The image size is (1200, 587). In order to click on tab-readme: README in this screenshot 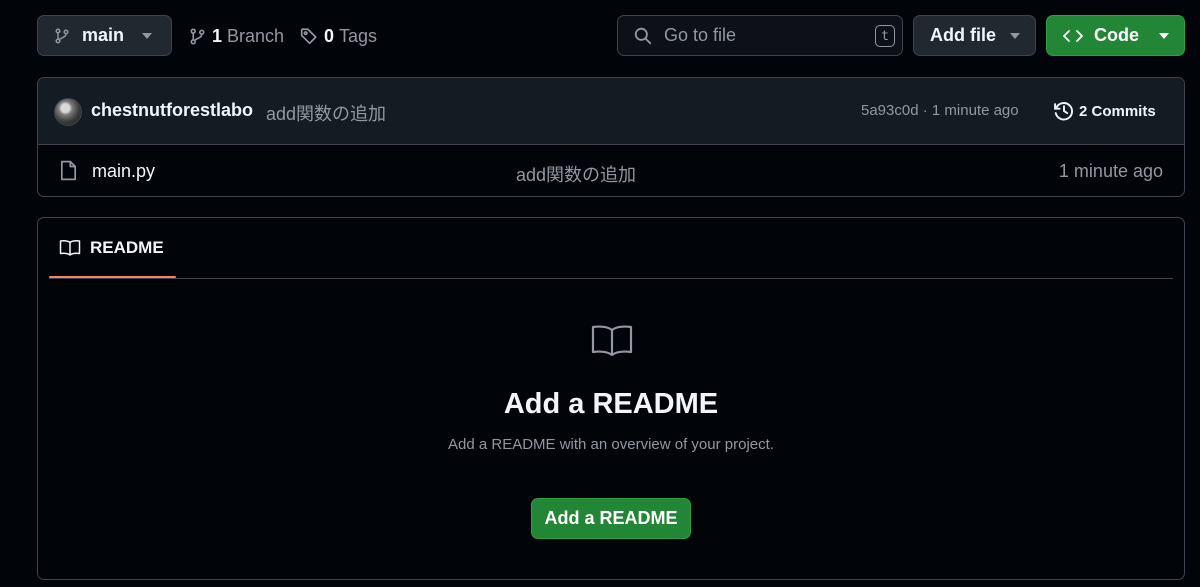, I will do `click(112, 248)`.